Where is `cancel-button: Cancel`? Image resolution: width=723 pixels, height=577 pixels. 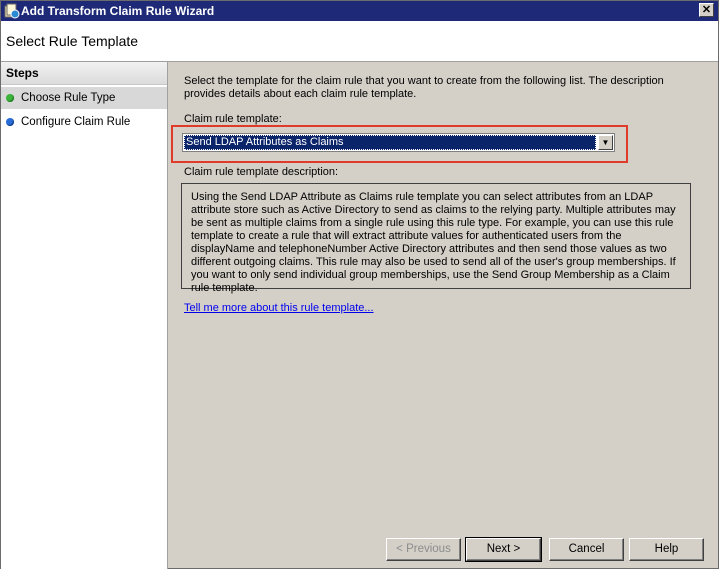 cancel-button: Cancel is located at coordinates (586, 549).